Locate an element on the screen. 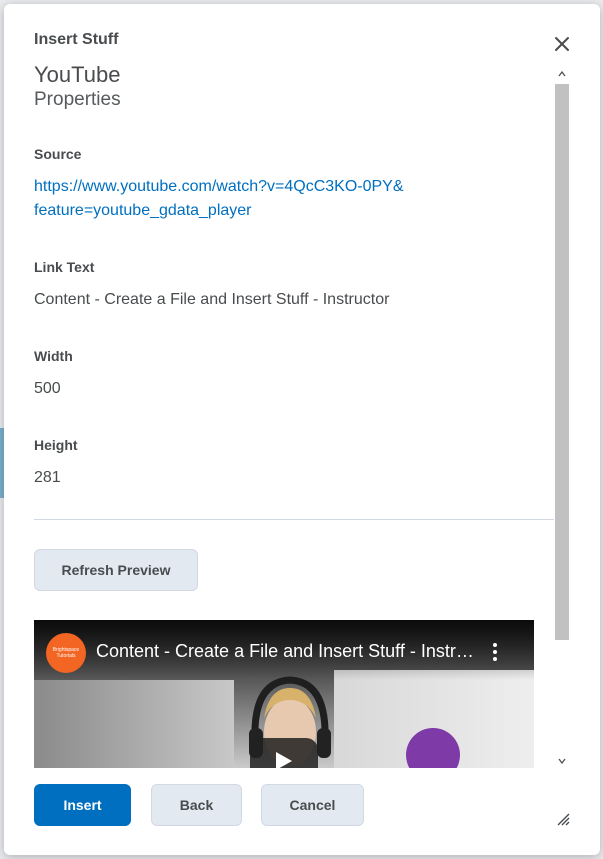 Image resolution: width=603 pixels, height=859 pixels. chevron-down-icon is located at coordinates (562, 761).